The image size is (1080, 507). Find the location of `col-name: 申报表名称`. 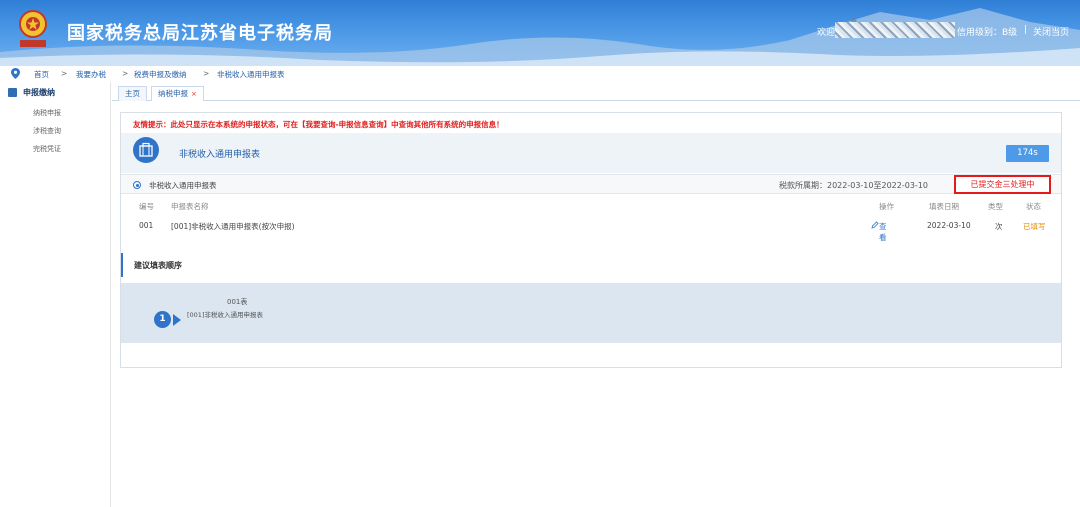

col-name: 申报表名称 is located at coordinates (190, 206).